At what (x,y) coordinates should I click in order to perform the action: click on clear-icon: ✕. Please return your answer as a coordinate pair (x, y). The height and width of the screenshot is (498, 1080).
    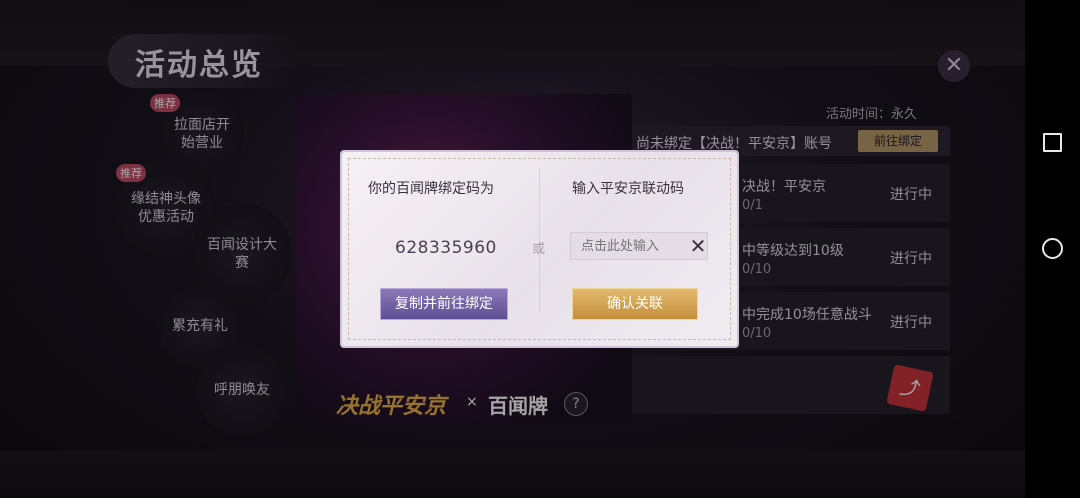
    Looking at the image, I should click on (698, 246).